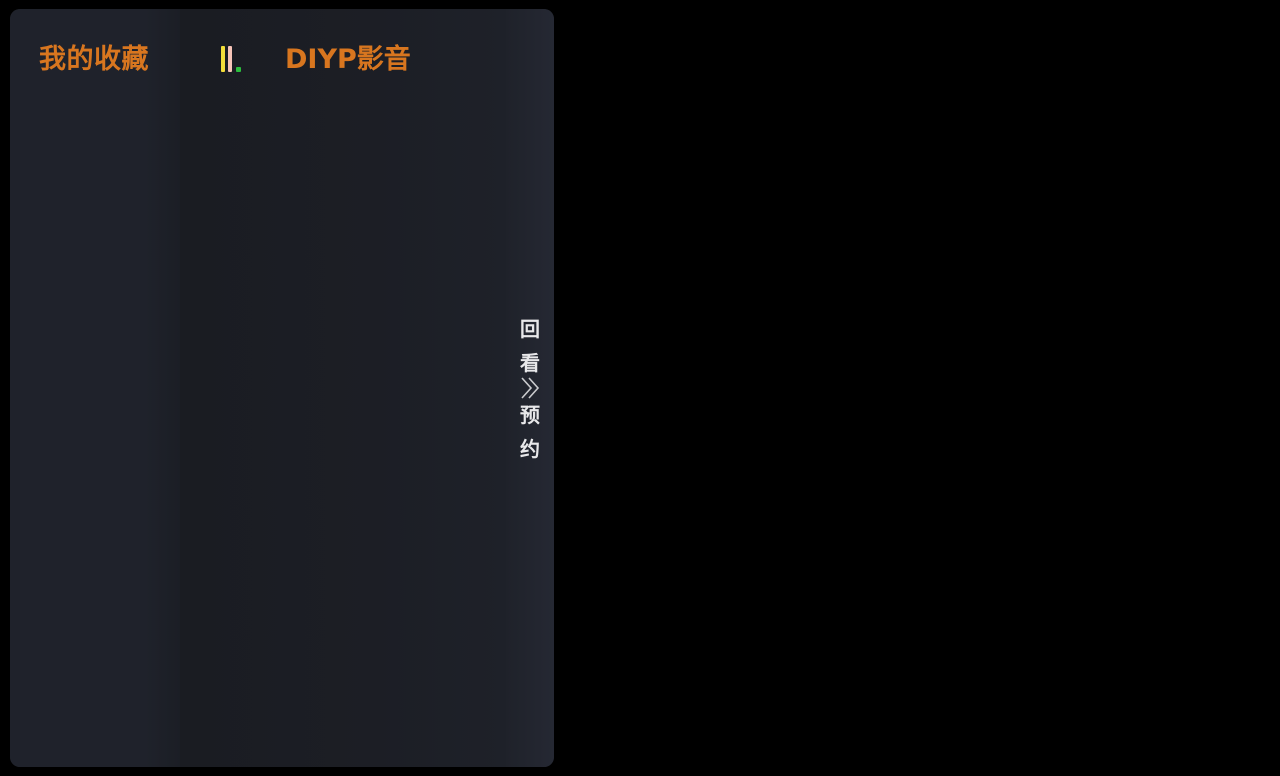  I want to click on side-menu-column: 回 看 预 约, so click(530, 388).